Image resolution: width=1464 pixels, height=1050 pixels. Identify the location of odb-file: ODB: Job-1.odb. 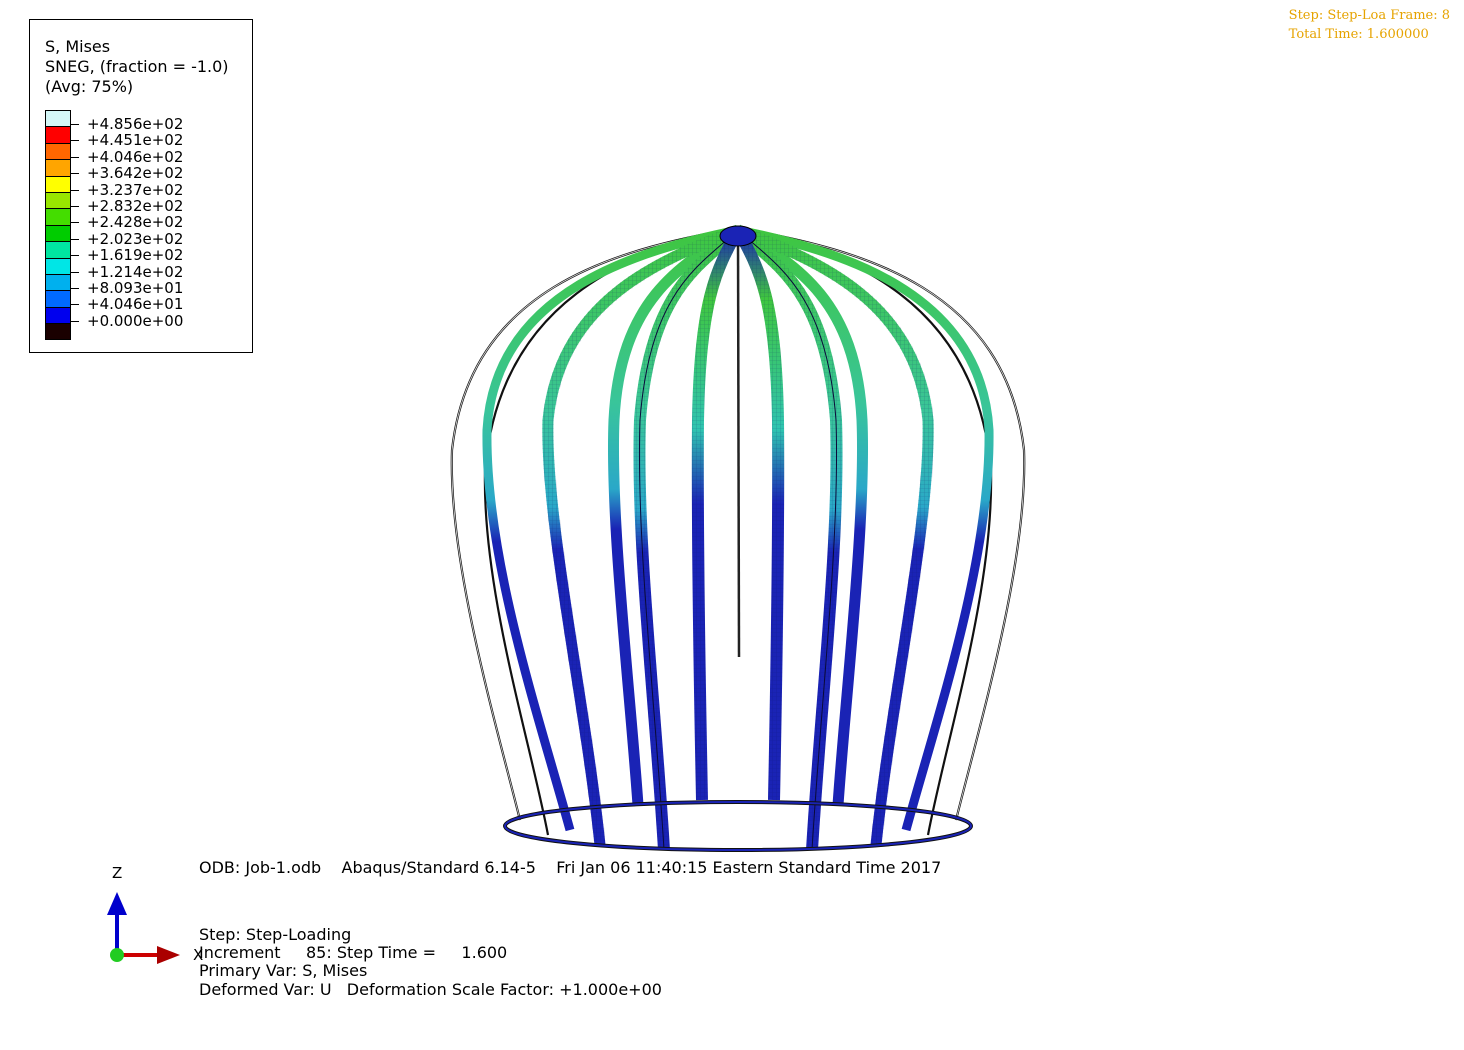
(260, 867).